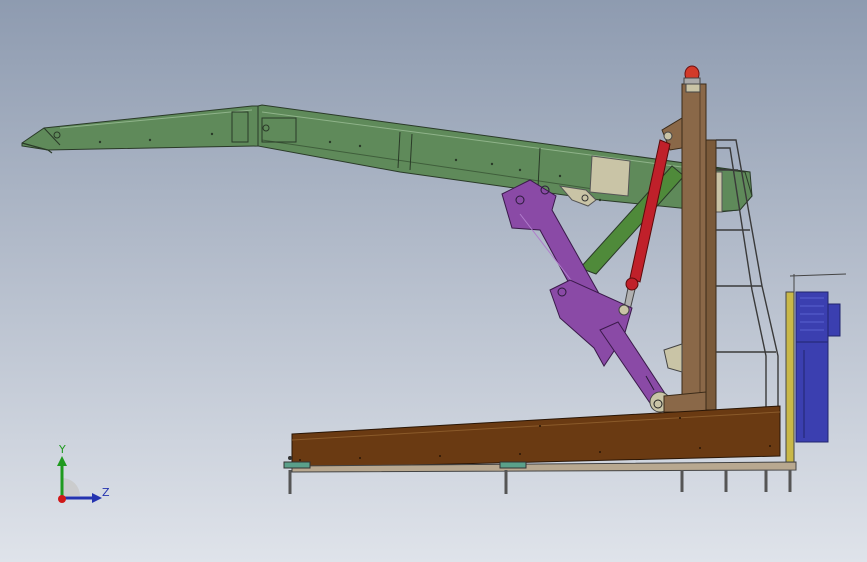  What do you see at coordinates (513, 465) in the screenshot?
I see `foot-pad-mid` at bounding box center [513, 465].